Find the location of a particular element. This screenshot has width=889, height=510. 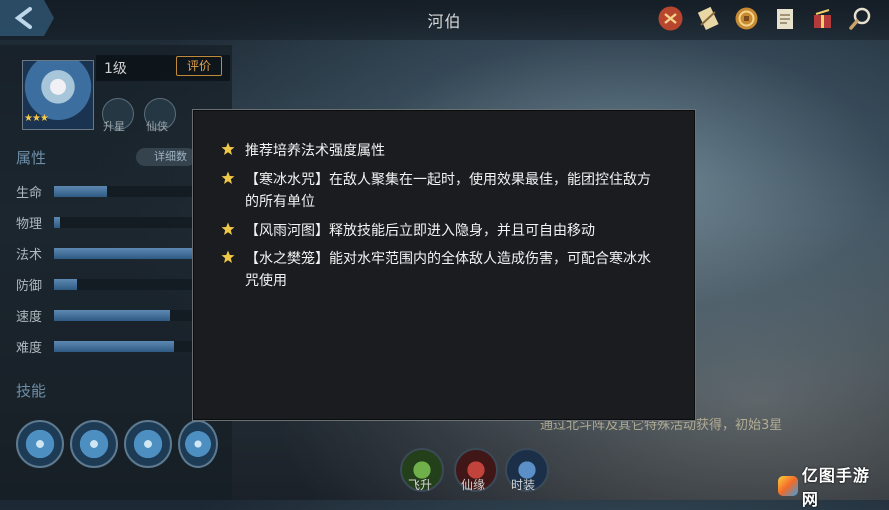

attribute-label: 物理 is located at coordinates (29, 224).